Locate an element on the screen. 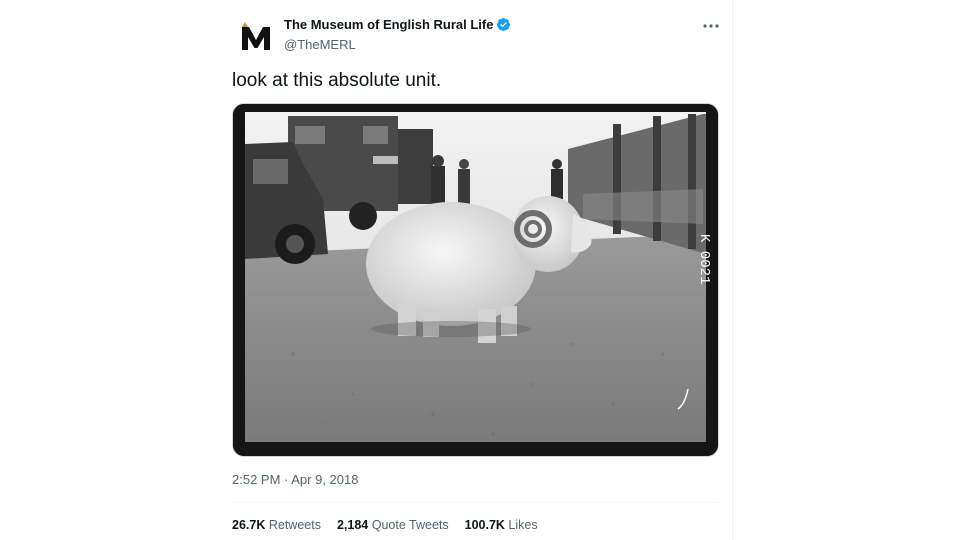 This screenshot has height=540, width=960. tweet-timestamp: 2:52 PM · Apr 9, 2018 is located at coordinates (295, 479).